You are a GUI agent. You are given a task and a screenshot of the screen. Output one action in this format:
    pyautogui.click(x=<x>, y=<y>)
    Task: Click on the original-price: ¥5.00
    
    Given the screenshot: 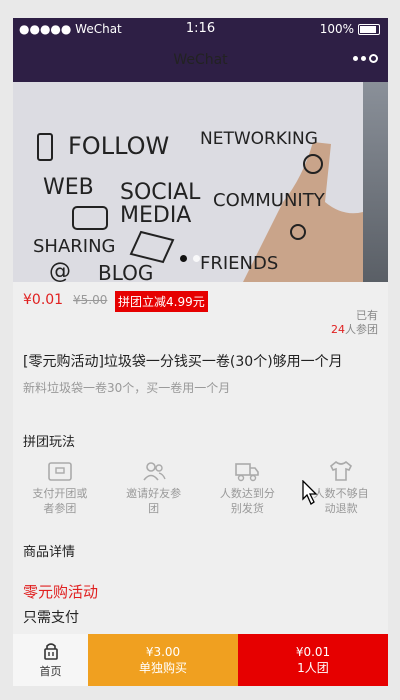 What is the action you would take?
    pyautogui.click(x=90, y=300)
    